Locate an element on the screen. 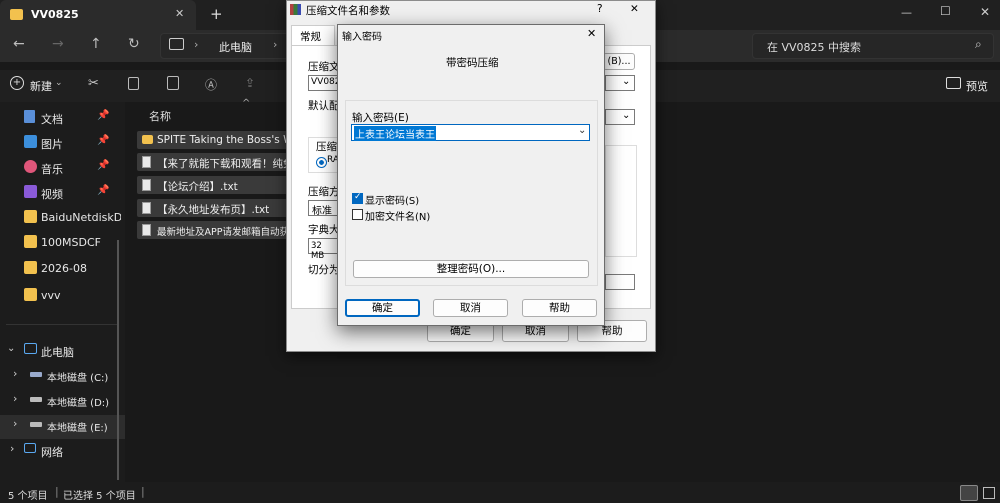 Image resolution: width=1000 pixels, height=503 pixels. search-input: 在 VV0825 中搜索 is located at coordinates (814, 47).